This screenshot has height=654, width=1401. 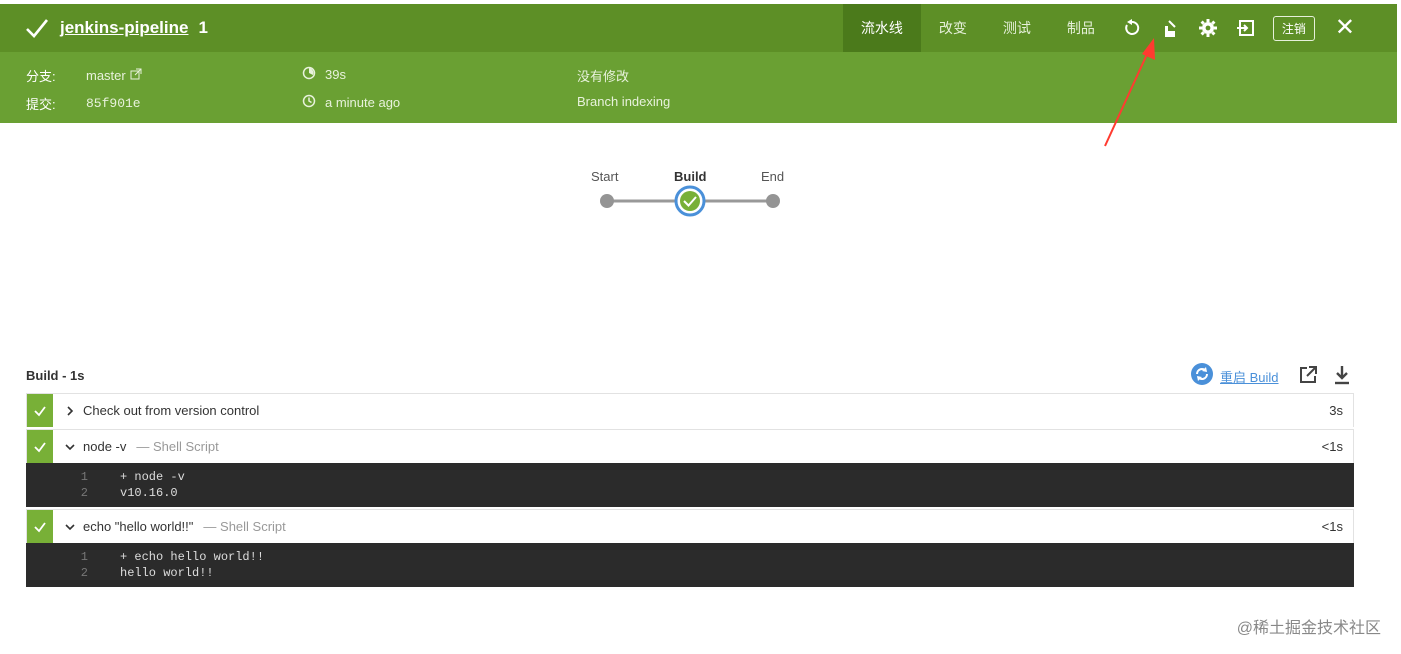 I want to click on step-row: echo "hello world!!" — Shell Script <1s, so click(x=690, y=526).